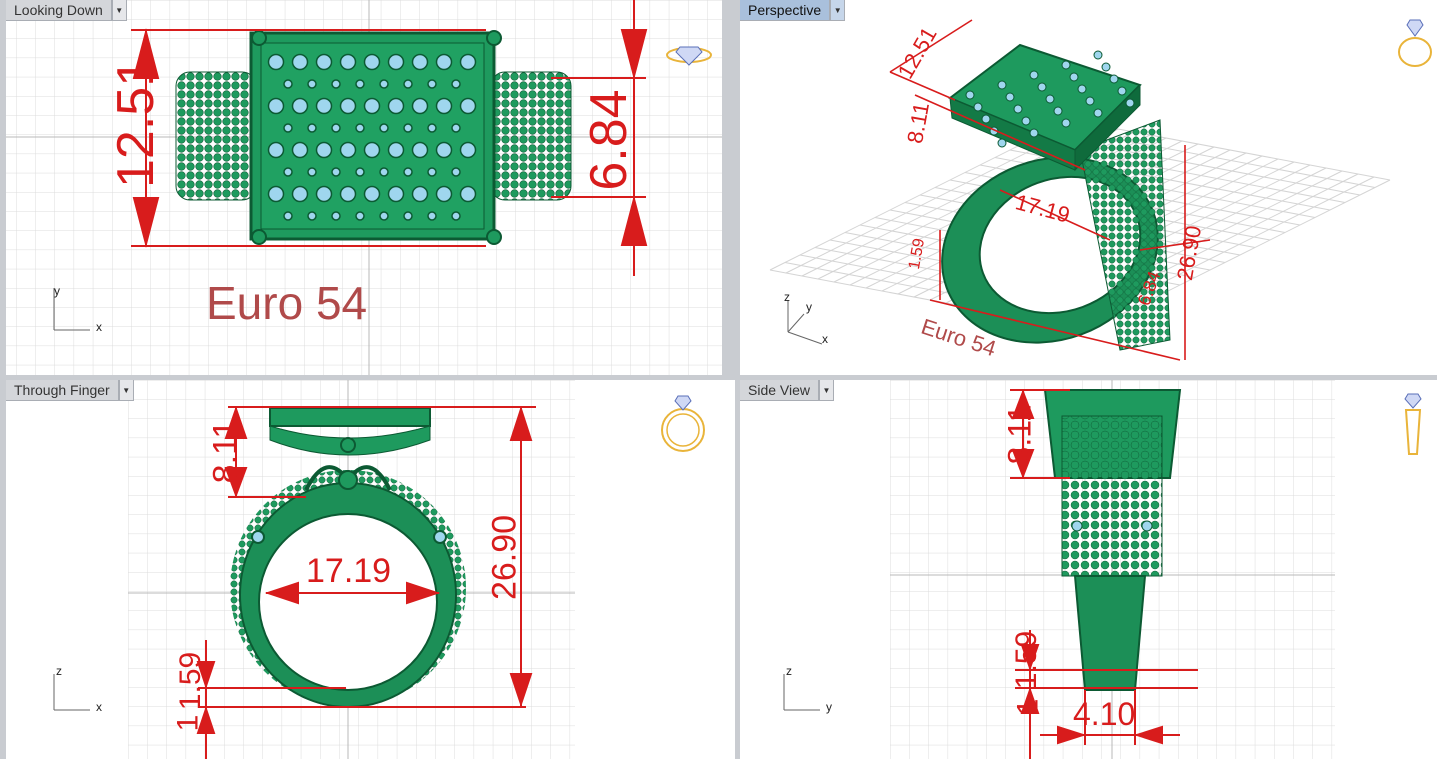  I want to click on dimension-finger-diameter: 17.19, so click(349, 571).